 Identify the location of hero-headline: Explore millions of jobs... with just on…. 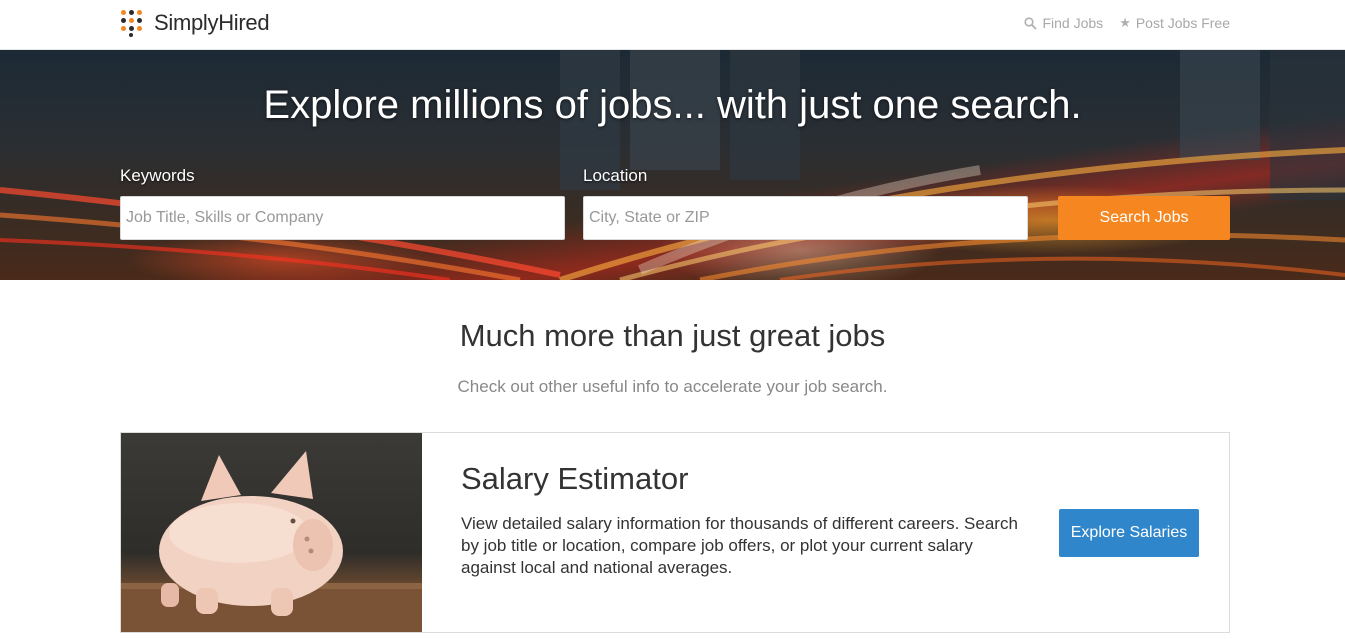
(672, 105).